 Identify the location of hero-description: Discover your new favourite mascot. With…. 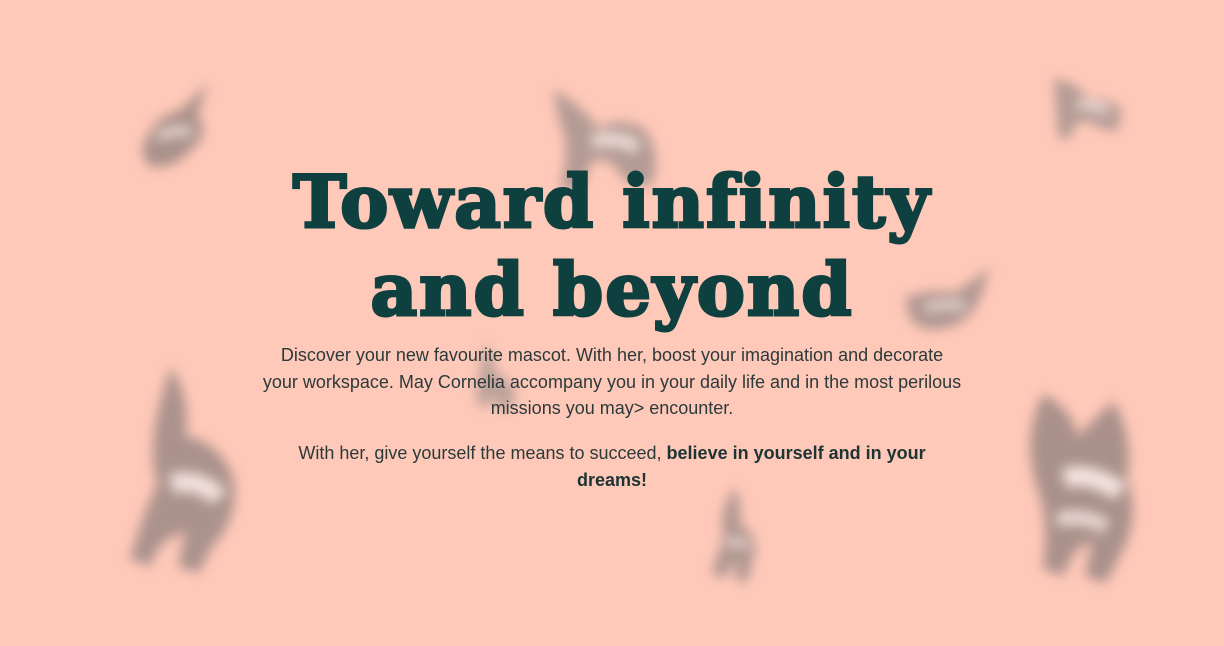
(612, 381).